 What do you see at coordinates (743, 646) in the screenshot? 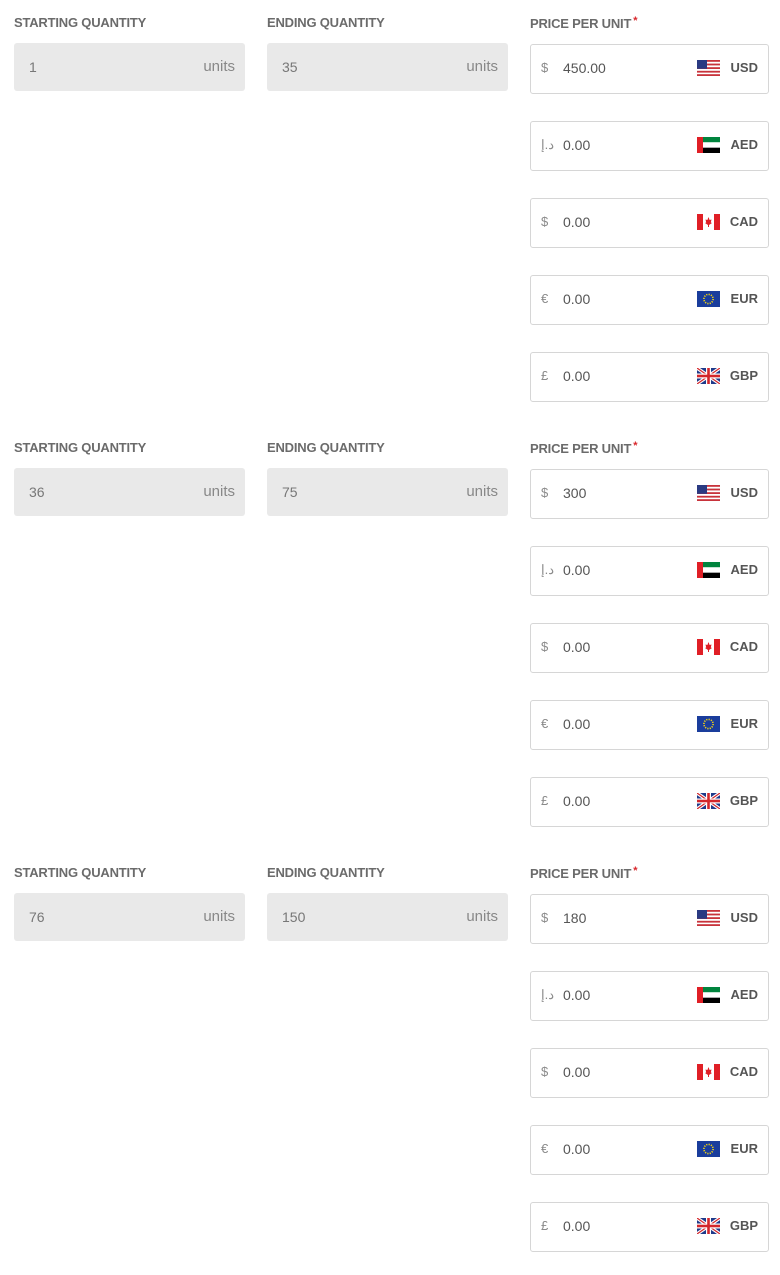
I see `currency-code: CAD` at bounding box center [743, 646].